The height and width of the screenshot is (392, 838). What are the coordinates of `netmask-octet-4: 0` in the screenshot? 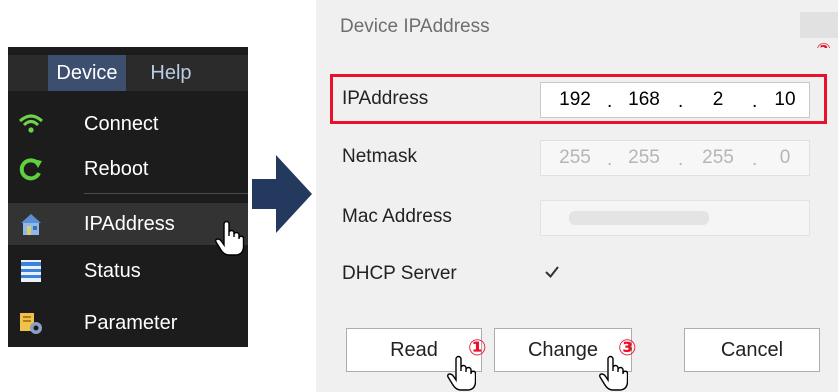 It's located at (785, 157).